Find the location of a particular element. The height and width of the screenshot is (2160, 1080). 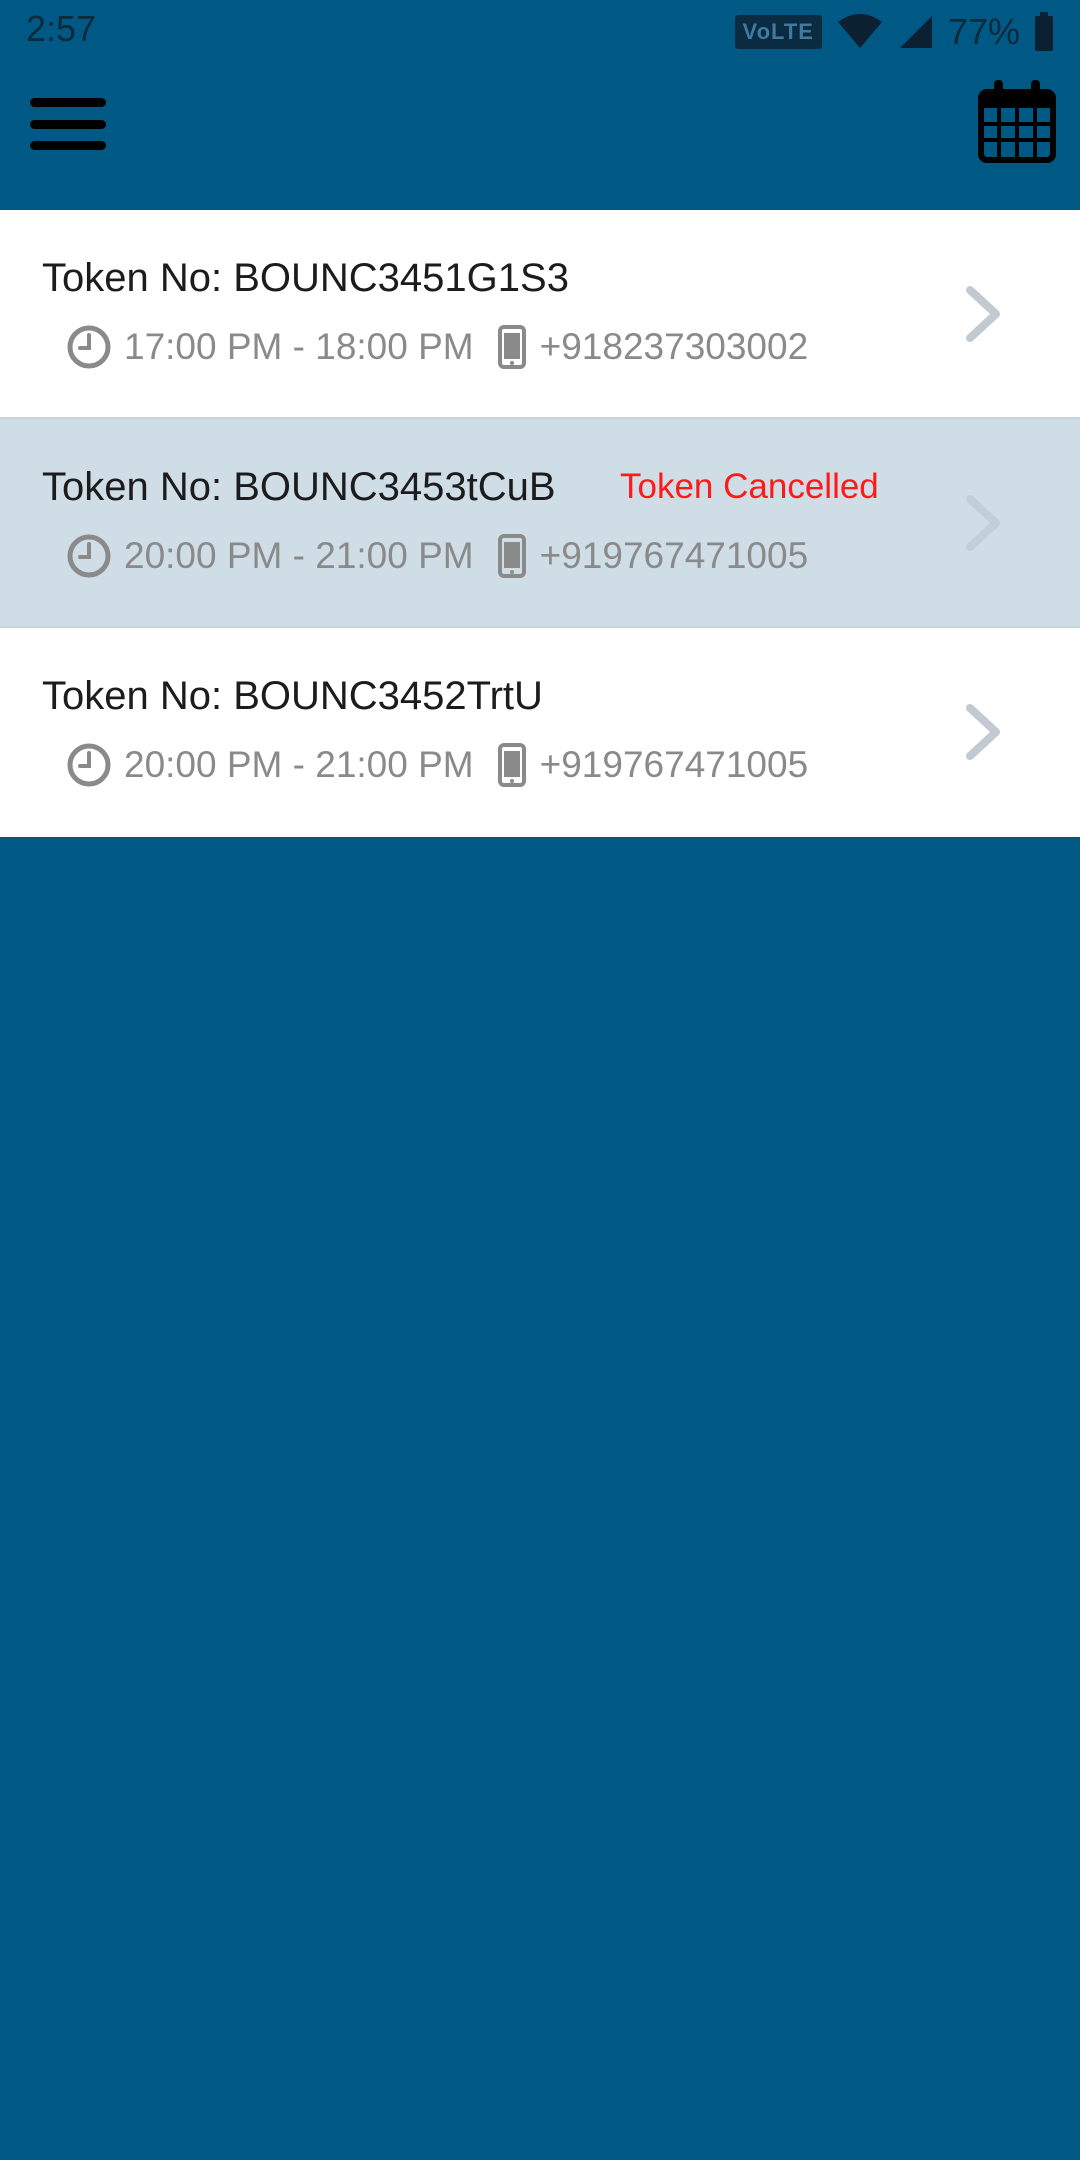

app-bar is located at coordinates (540, 137).